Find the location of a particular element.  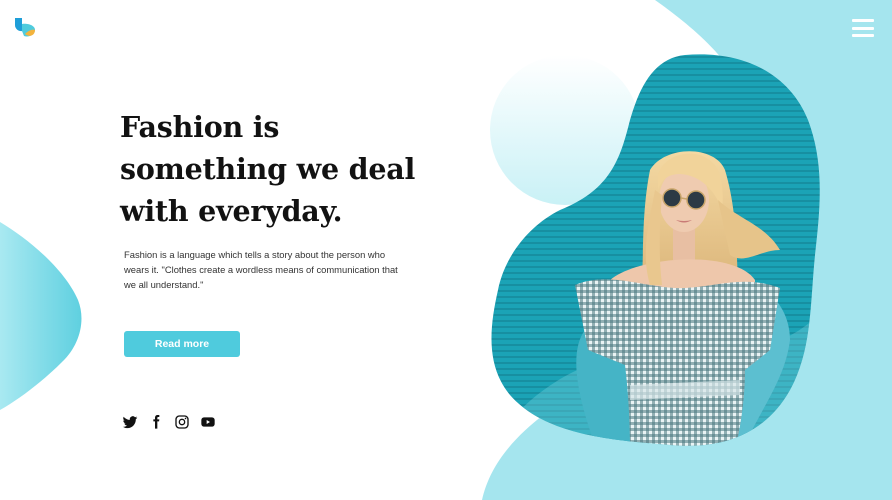

instagram-icon is located at coordinates (182, 422).